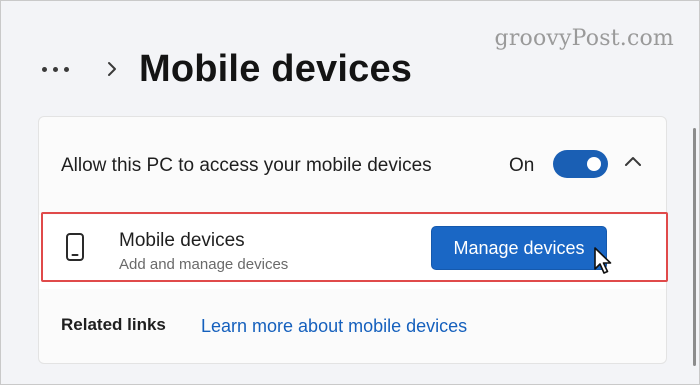 This screenshot has height=385, width=700. Describe the element at coordinates (522, 165) in the screenshot. I see `toggle-state-text: On` at that location.